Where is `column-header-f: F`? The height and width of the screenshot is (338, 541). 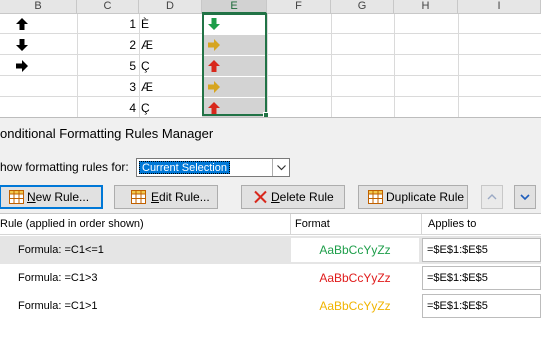
column-header-f: F is located at coordinates (299, 7).